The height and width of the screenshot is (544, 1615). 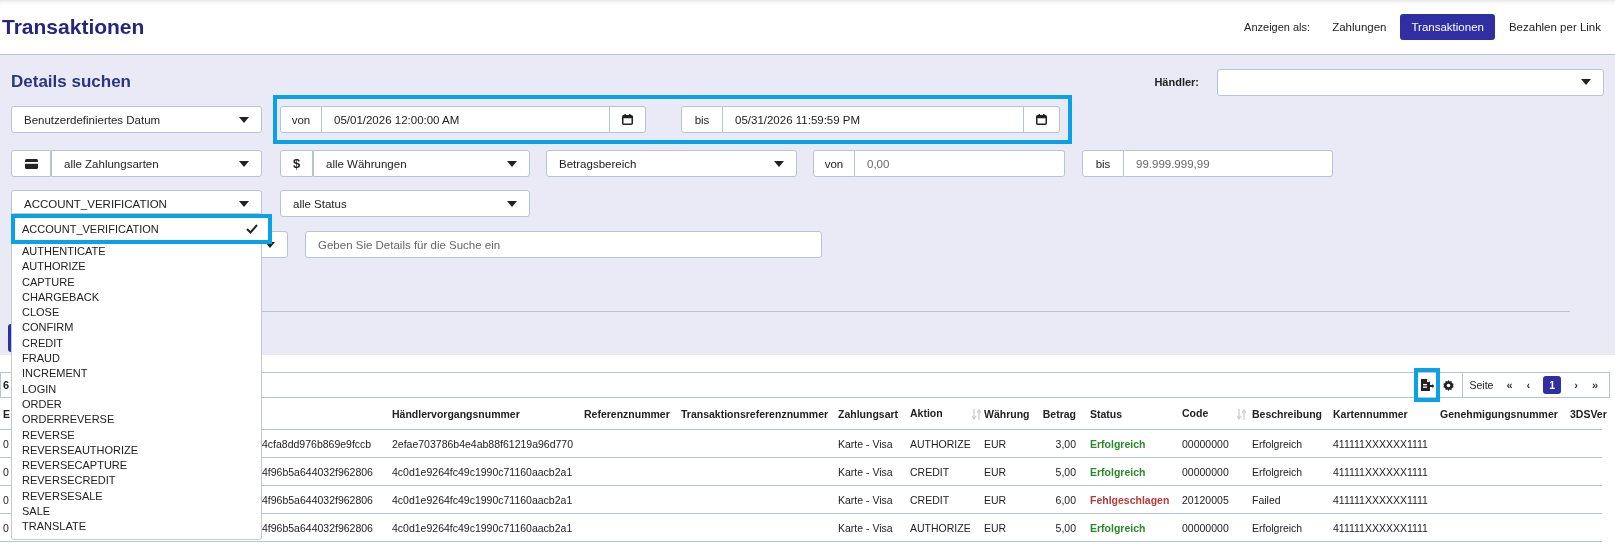 I want to click on result-count: 6, so click(x=6, y=385).